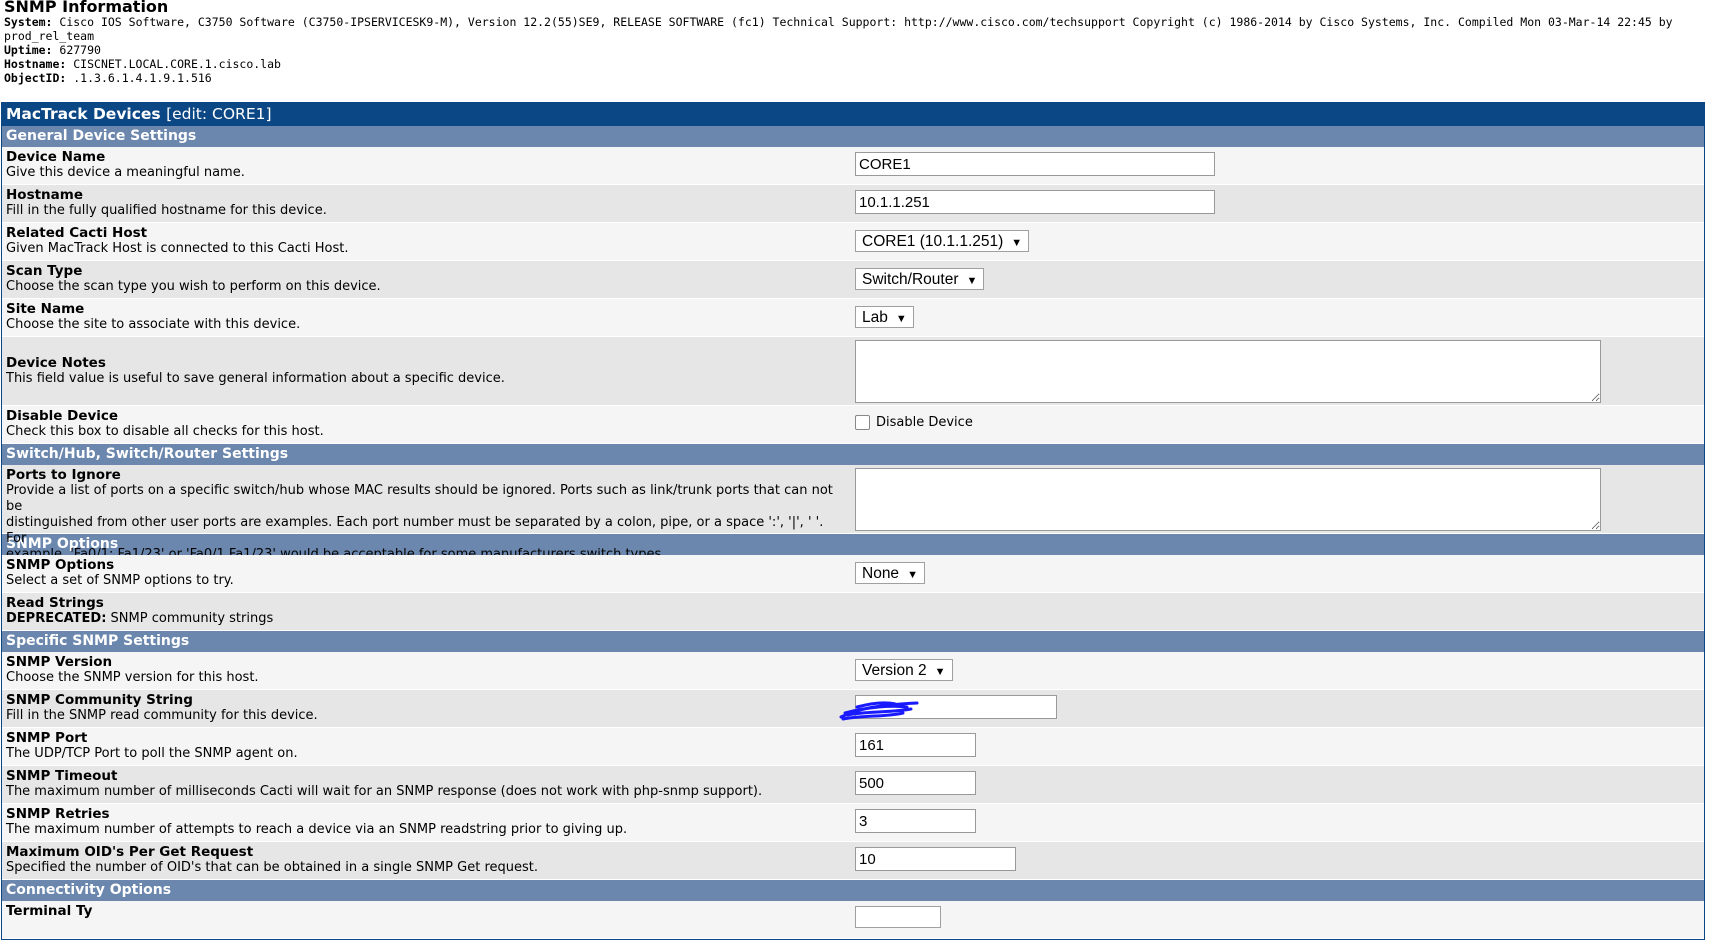 This screenshot has height=940, width=1713. What do you see at coordinates (853, 920) in the screenshot?
I see `row-terminal-type: Terminal Ty` at bounding box center [853, 920].